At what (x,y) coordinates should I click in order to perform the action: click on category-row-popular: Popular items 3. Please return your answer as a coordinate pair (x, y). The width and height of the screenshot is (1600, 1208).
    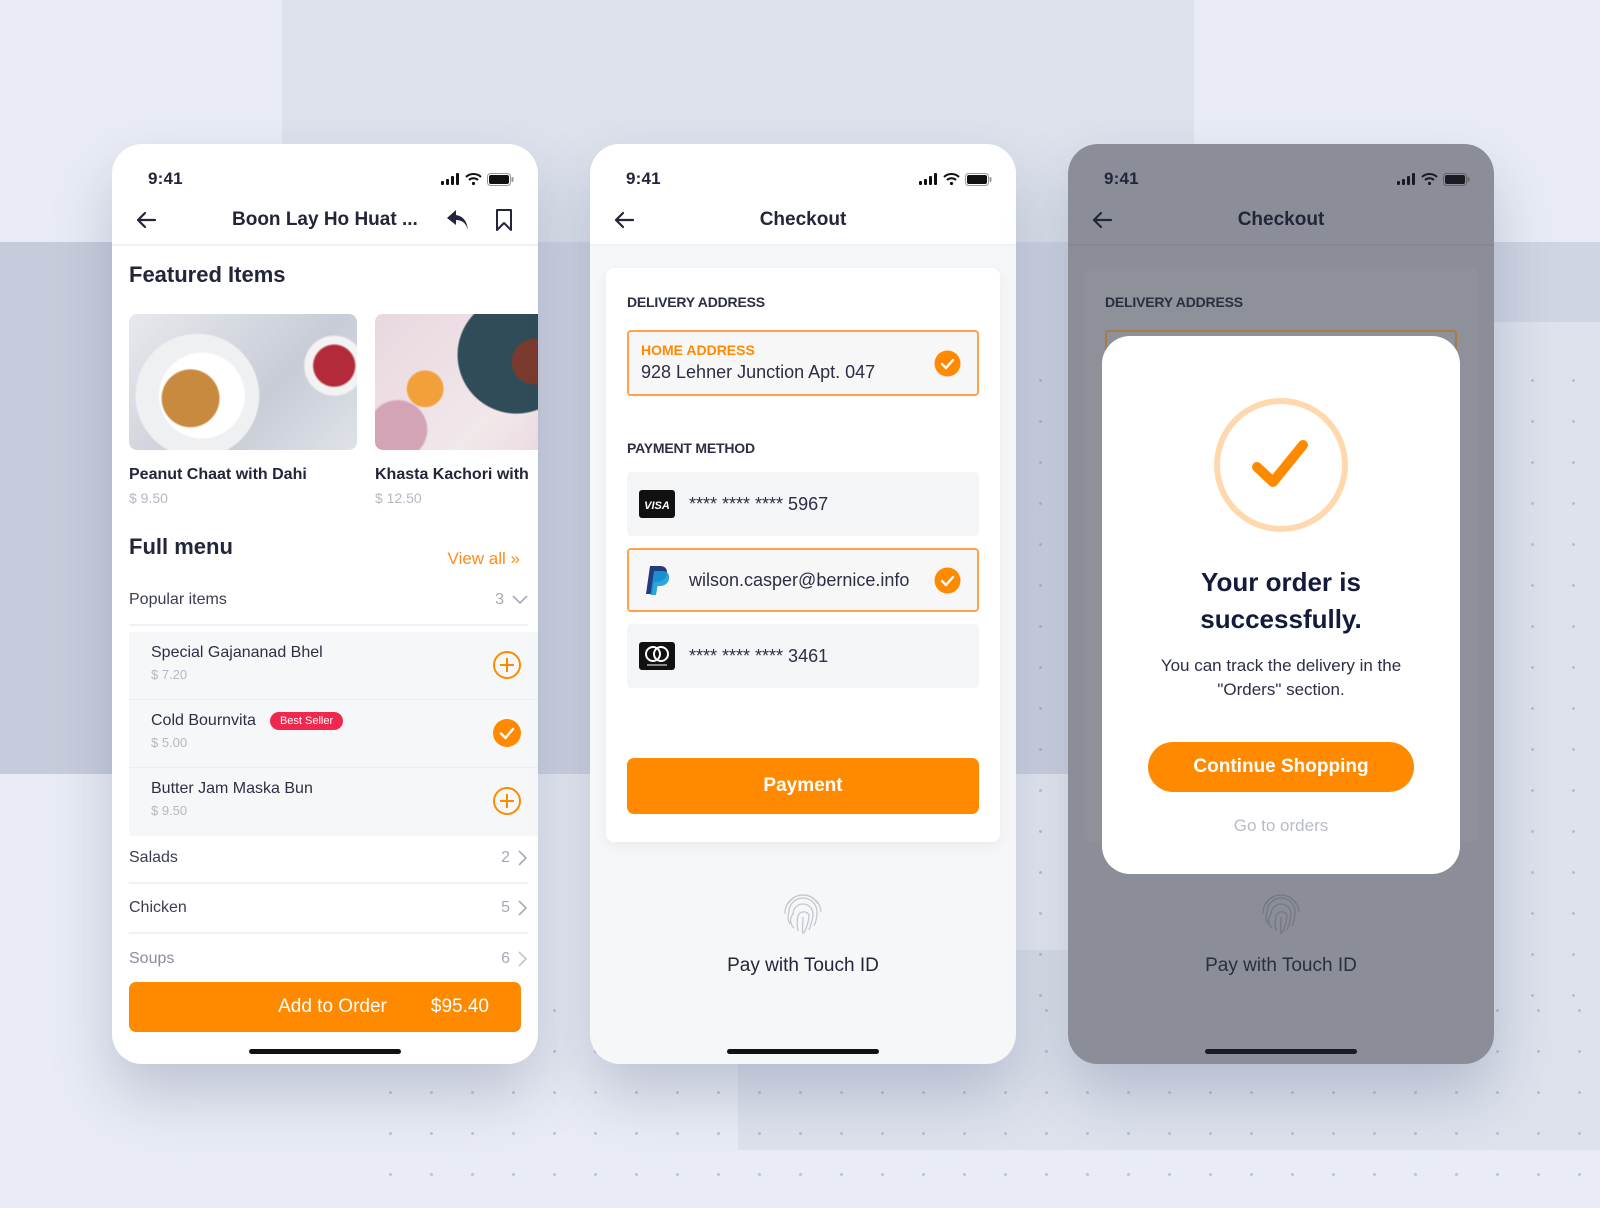
    Looking at the image, I should click on (328, 601).